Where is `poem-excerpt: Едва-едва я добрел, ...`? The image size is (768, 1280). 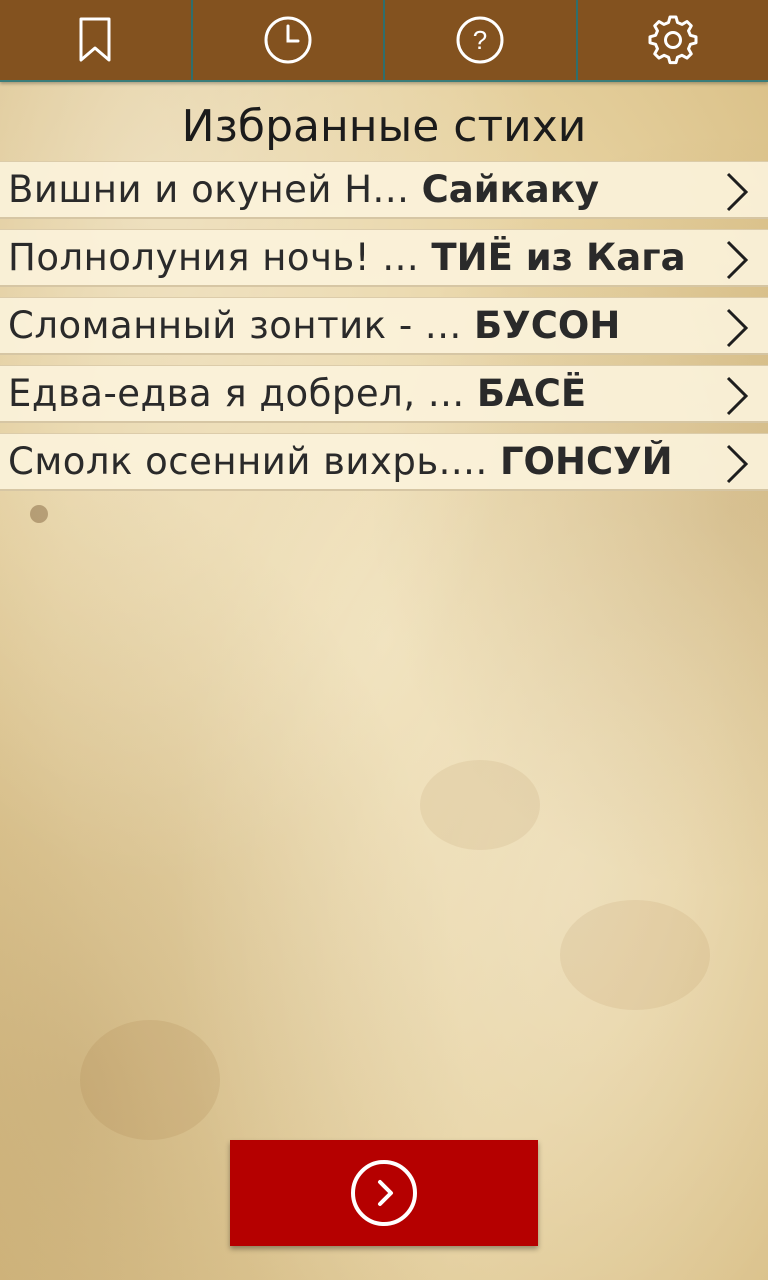 poem-excerpt: Едва-едва я добрел, ... is located at coordinates (242, 393).